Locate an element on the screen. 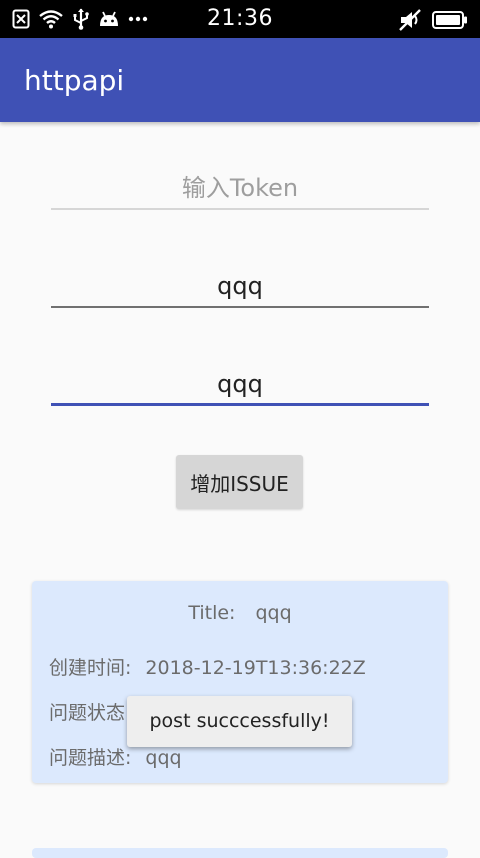 This screenshot has height=858, width=480. state-row: 问题状态 is located at coordinates (87, 711).